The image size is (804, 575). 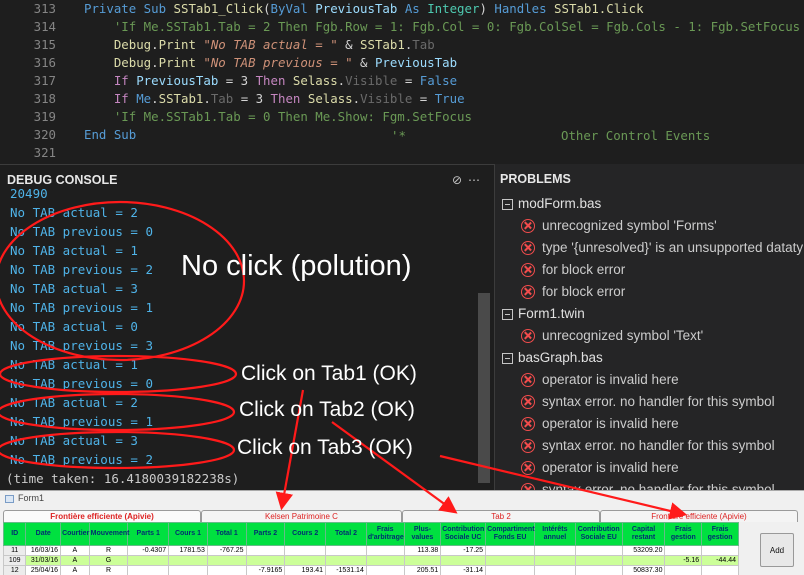 I want to click on grid-cell: -44.44, so click(x=720, y=561).